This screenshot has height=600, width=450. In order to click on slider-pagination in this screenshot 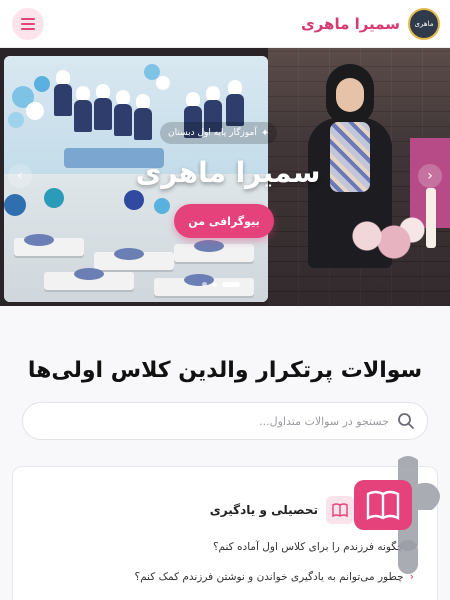, I will do `click(221, 284)`.